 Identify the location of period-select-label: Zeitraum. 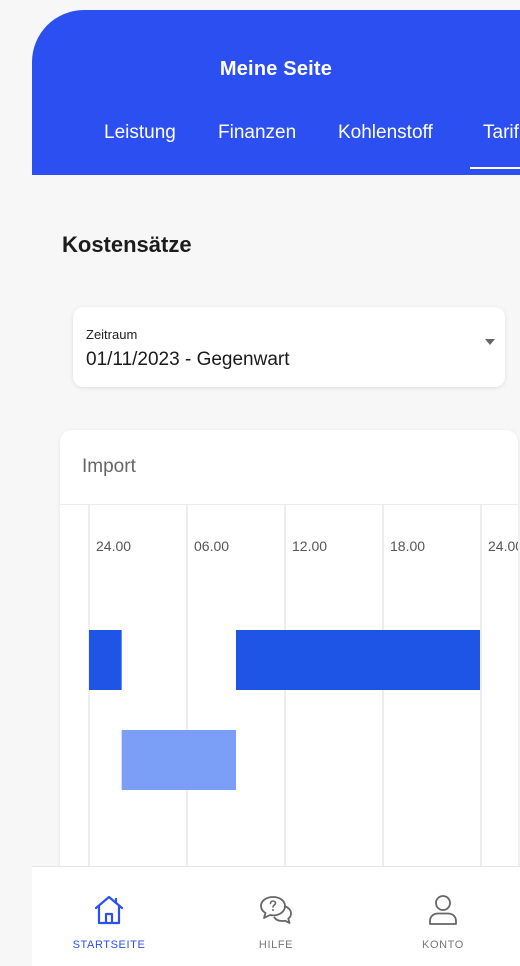
(112, 334).